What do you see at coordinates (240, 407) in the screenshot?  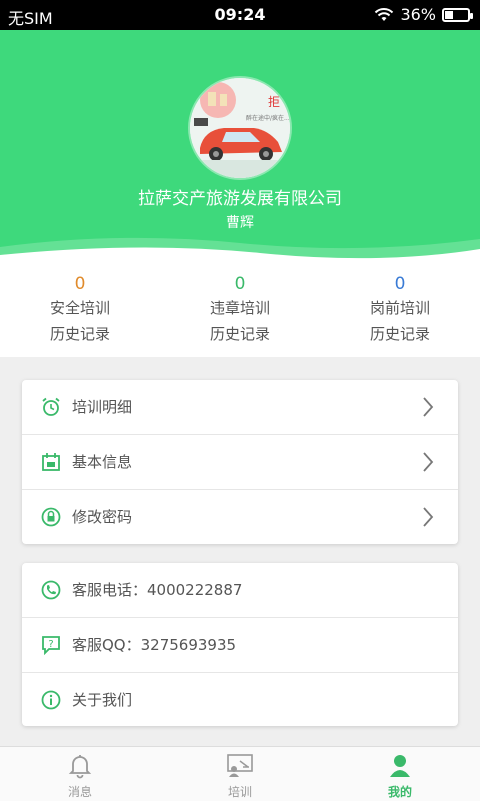 I see `menu-training-details: 培训明细` at bounding box center [240, 407].